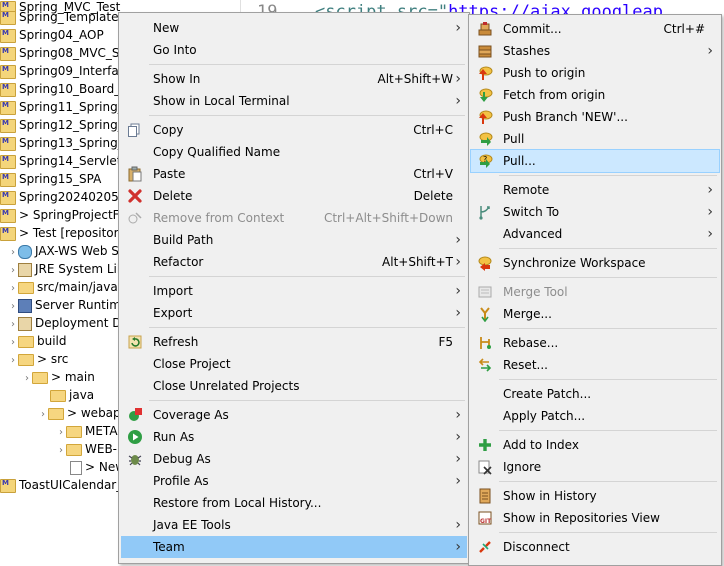 This screenshot has height=566, width=724. I want to click on menu-item-commit: Commit... Ctrl+#, so click(595, 29).